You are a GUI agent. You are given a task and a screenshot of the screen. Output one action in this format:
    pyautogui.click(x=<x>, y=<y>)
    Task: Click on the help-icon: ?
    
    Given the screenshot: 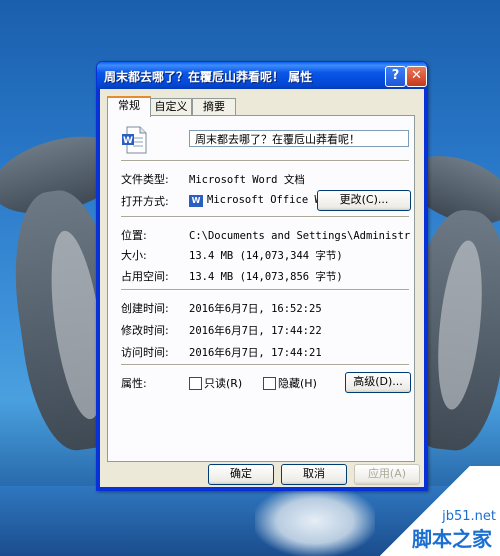 What is the action you would take?
    pyautogui.click(x=395, y=75)
    